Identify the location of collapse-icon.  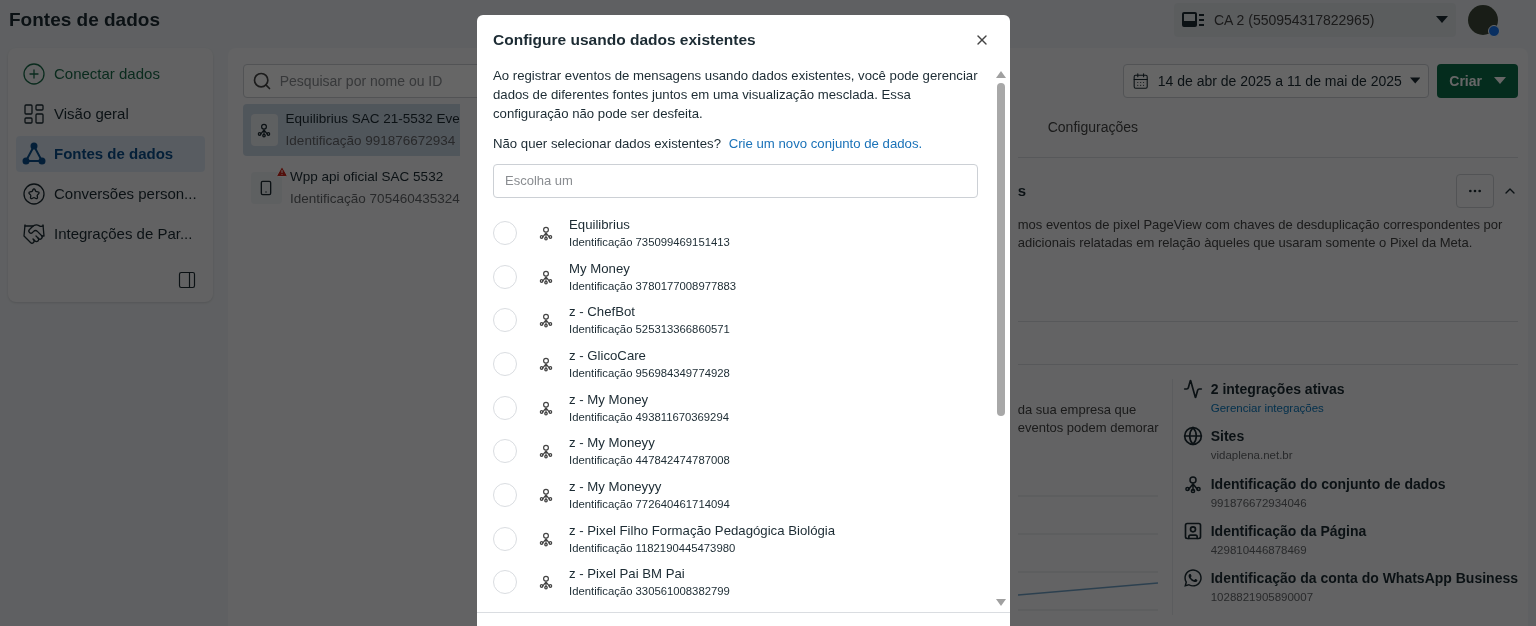
(186, 280).